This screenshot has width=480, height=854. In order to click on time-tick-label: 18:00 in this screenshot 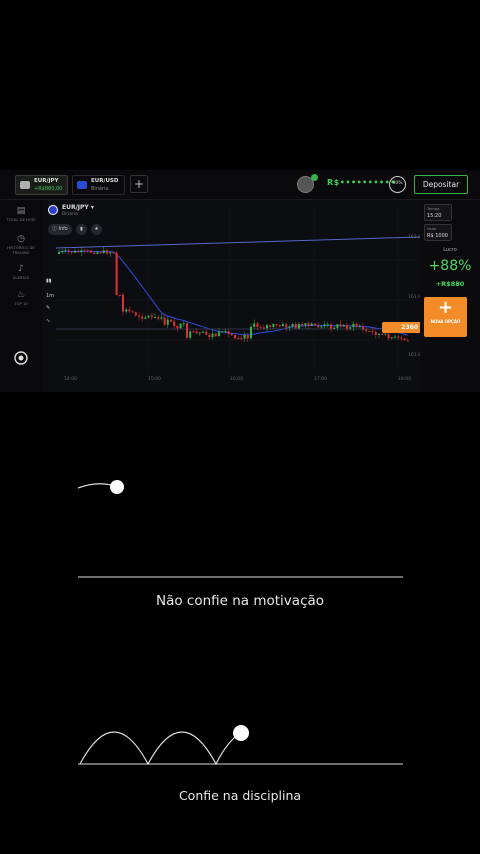, I will do `click(404, 379)`.